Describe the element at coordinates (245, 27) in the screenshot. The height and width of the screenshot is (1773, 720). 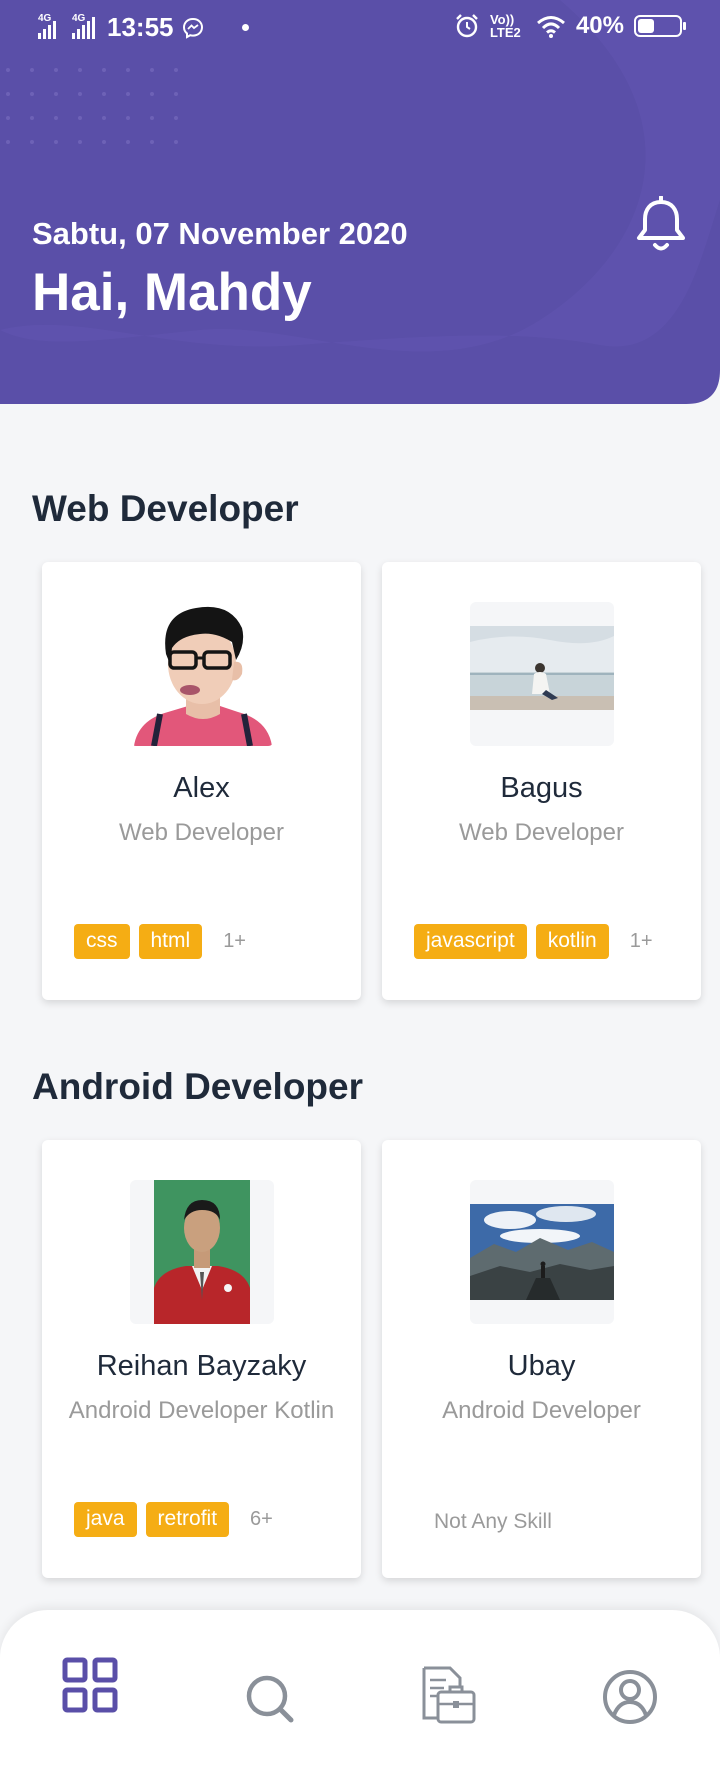
I see `notification-dot-icon` at that location.